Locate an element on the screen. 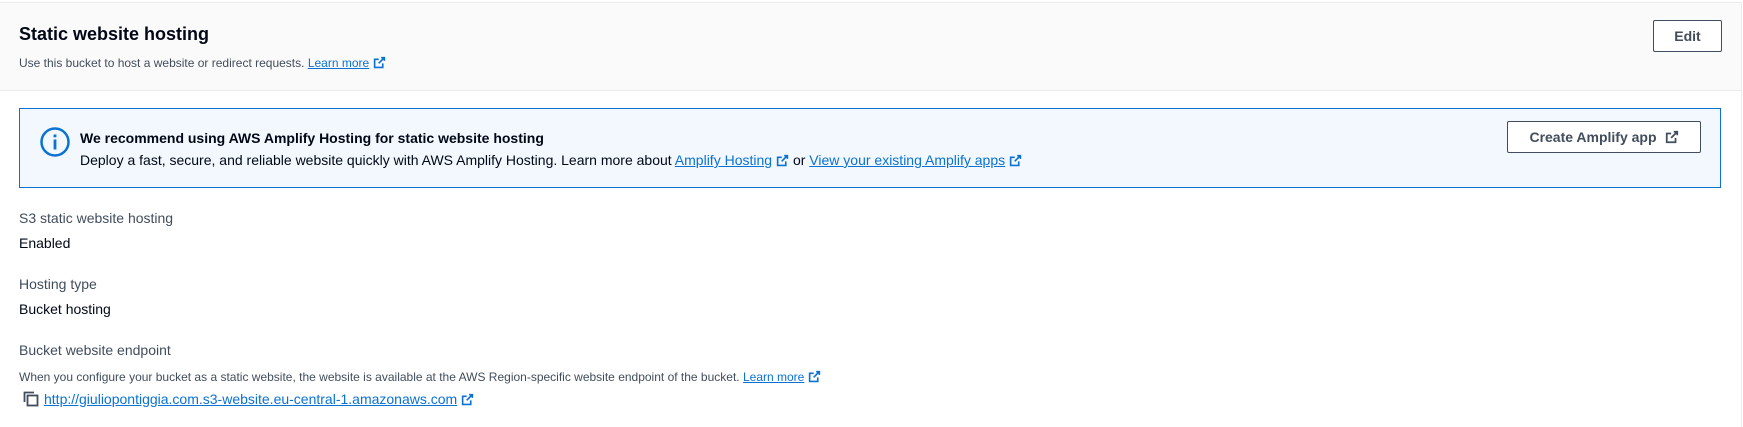 The width and height of the screenshot is (1743, 427). endpoint-learn-more-label: Learn more is located at coordinates (773, 377).